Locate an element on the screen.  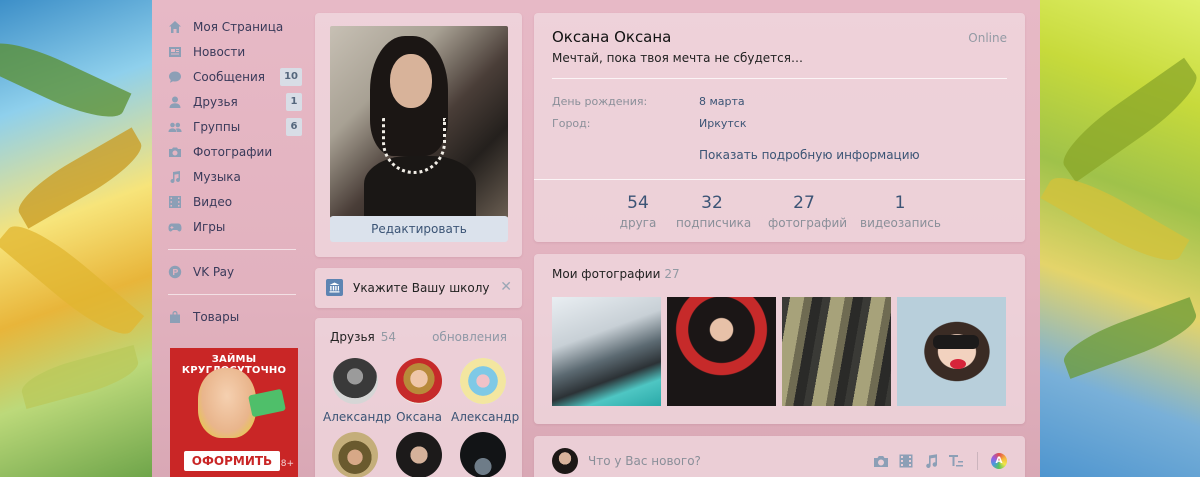
groups-icon is located at coordinates (175, 127).